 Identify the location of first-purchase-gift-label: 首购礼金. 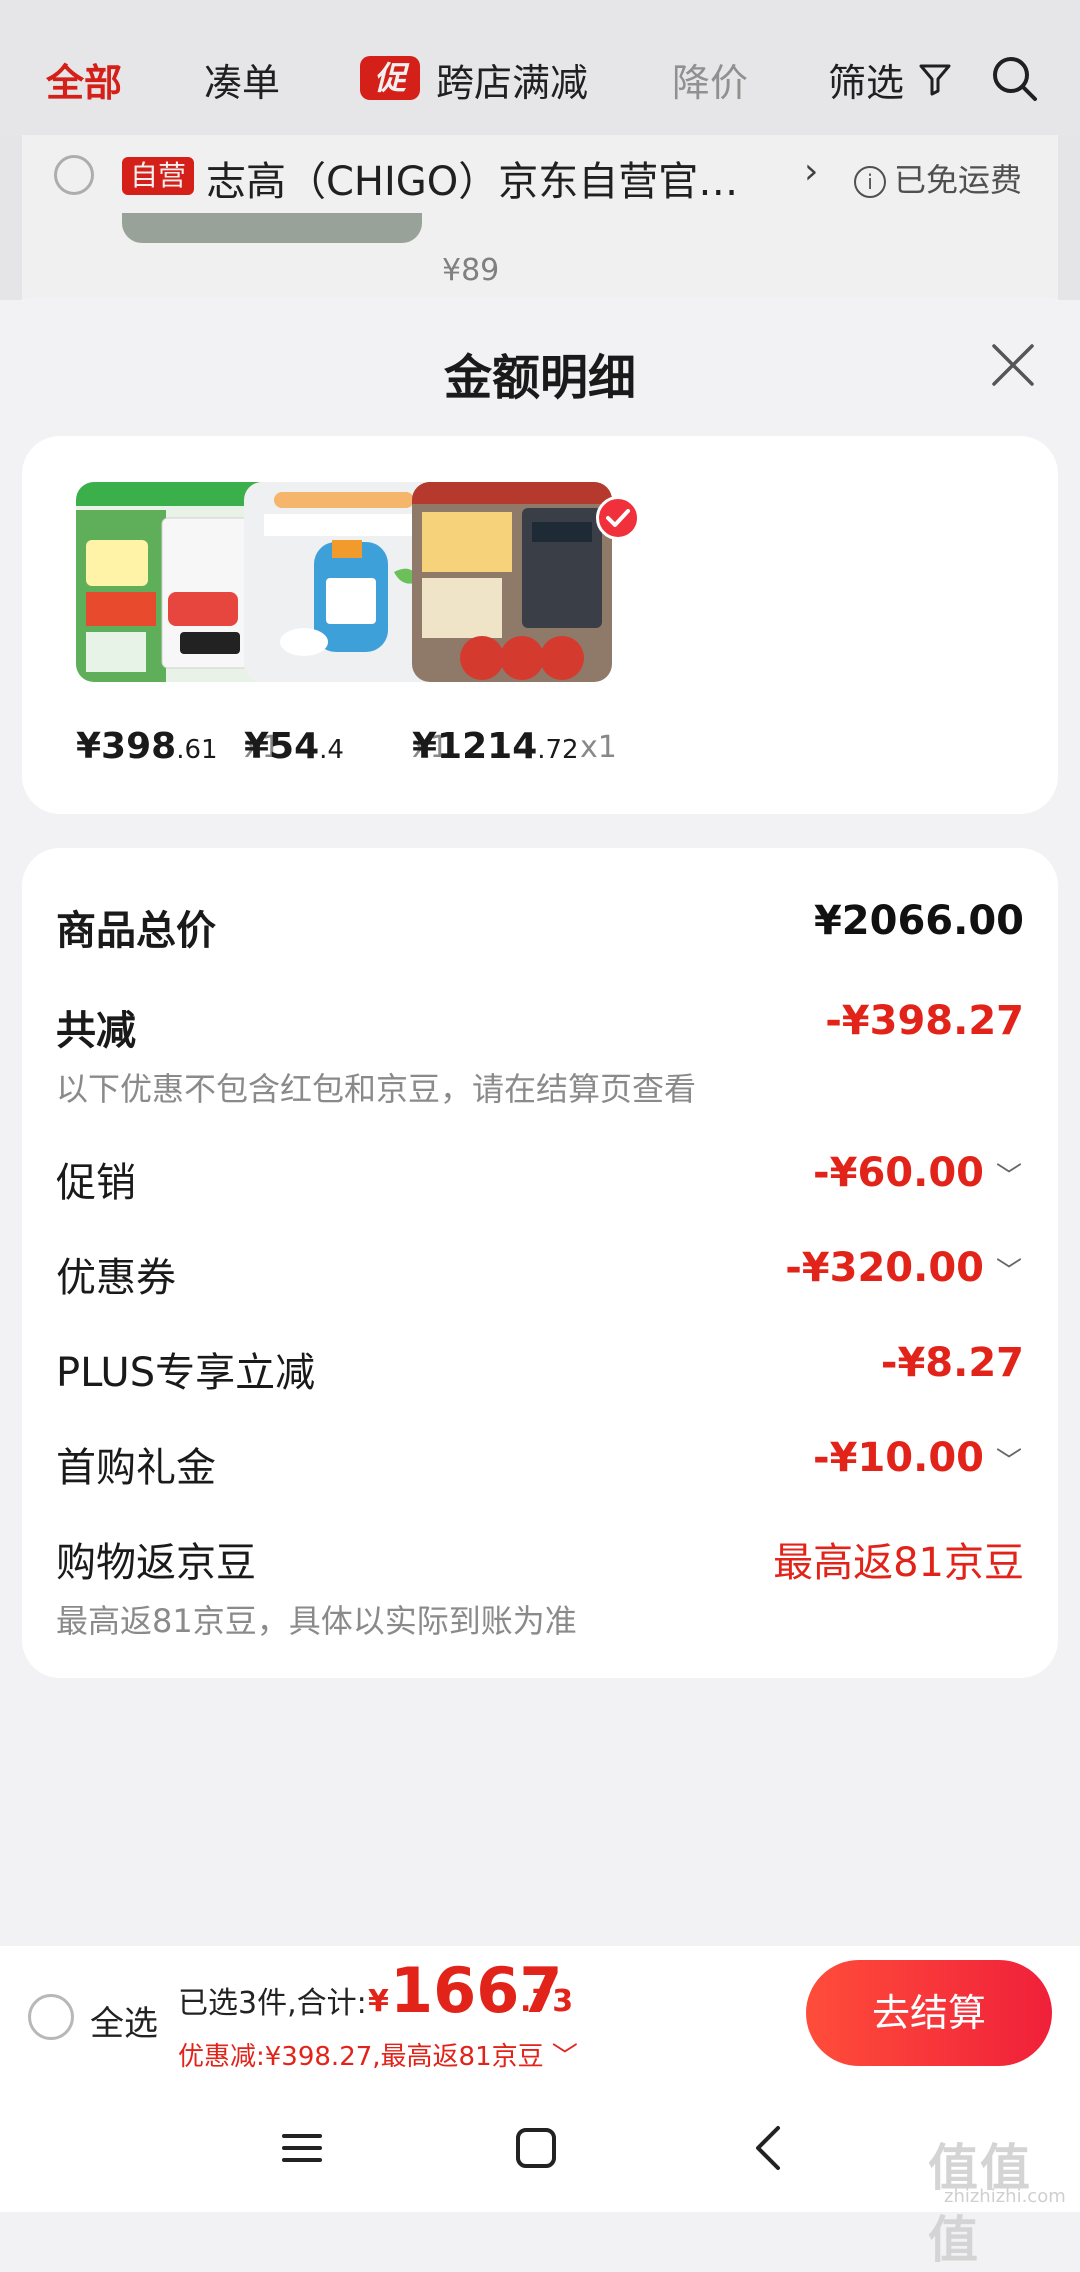
(136, 1468).